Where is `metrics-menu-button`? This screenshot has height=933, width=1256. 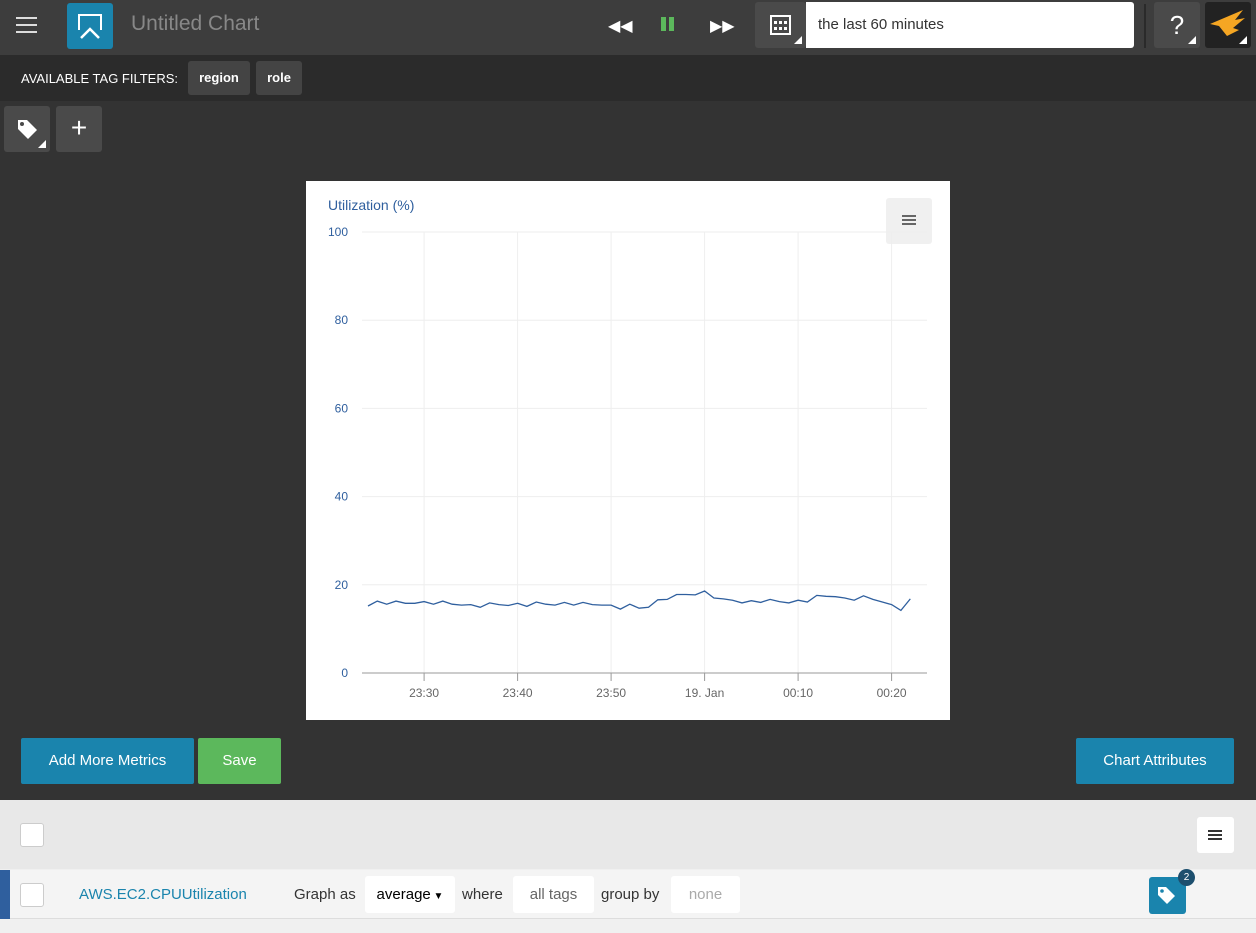 metrics-menu-button is located at coordinates (1215, 835).